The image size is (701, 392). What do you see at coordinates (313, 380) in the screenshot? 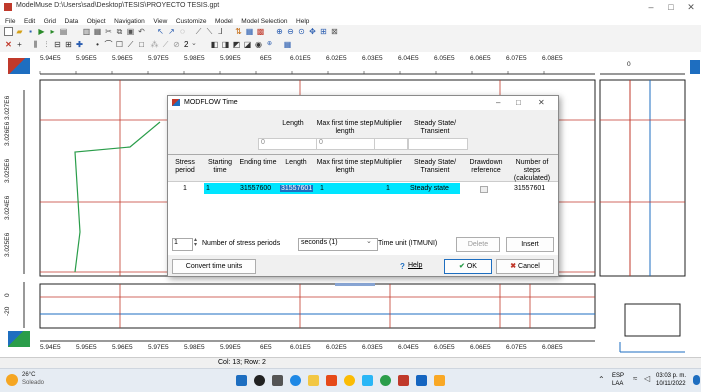
I see `folder-icon` at bounding box center [313, 380].